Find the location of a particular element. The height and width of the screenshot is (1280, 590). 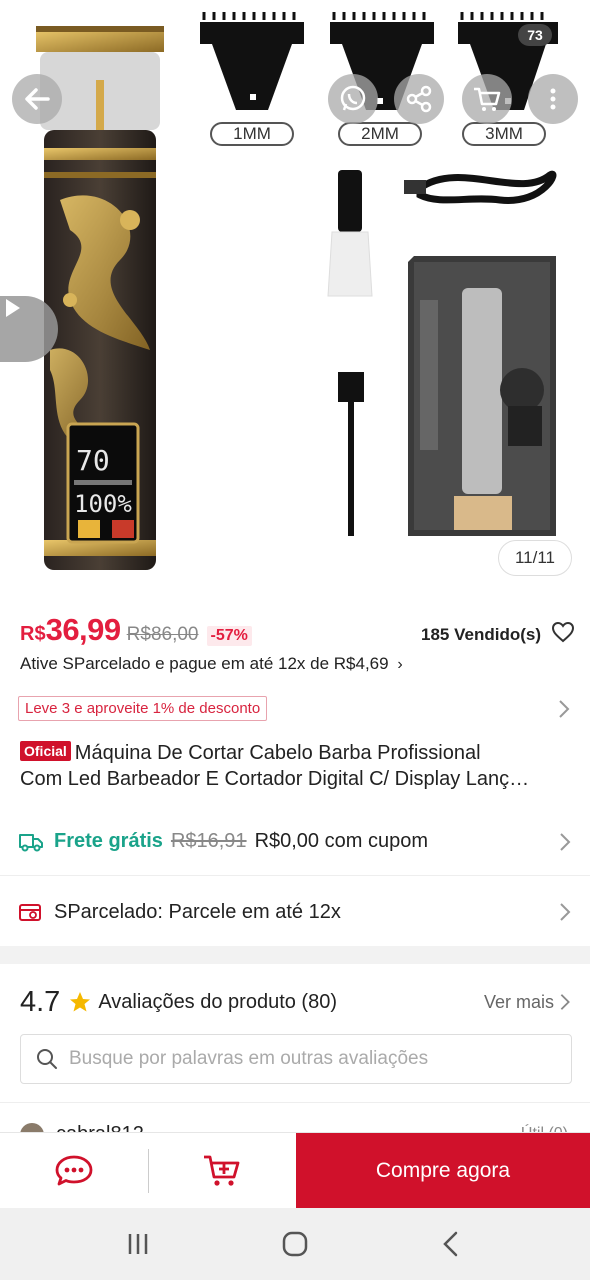

rating-score: 4.7 is located at coordinates (40, 1001).